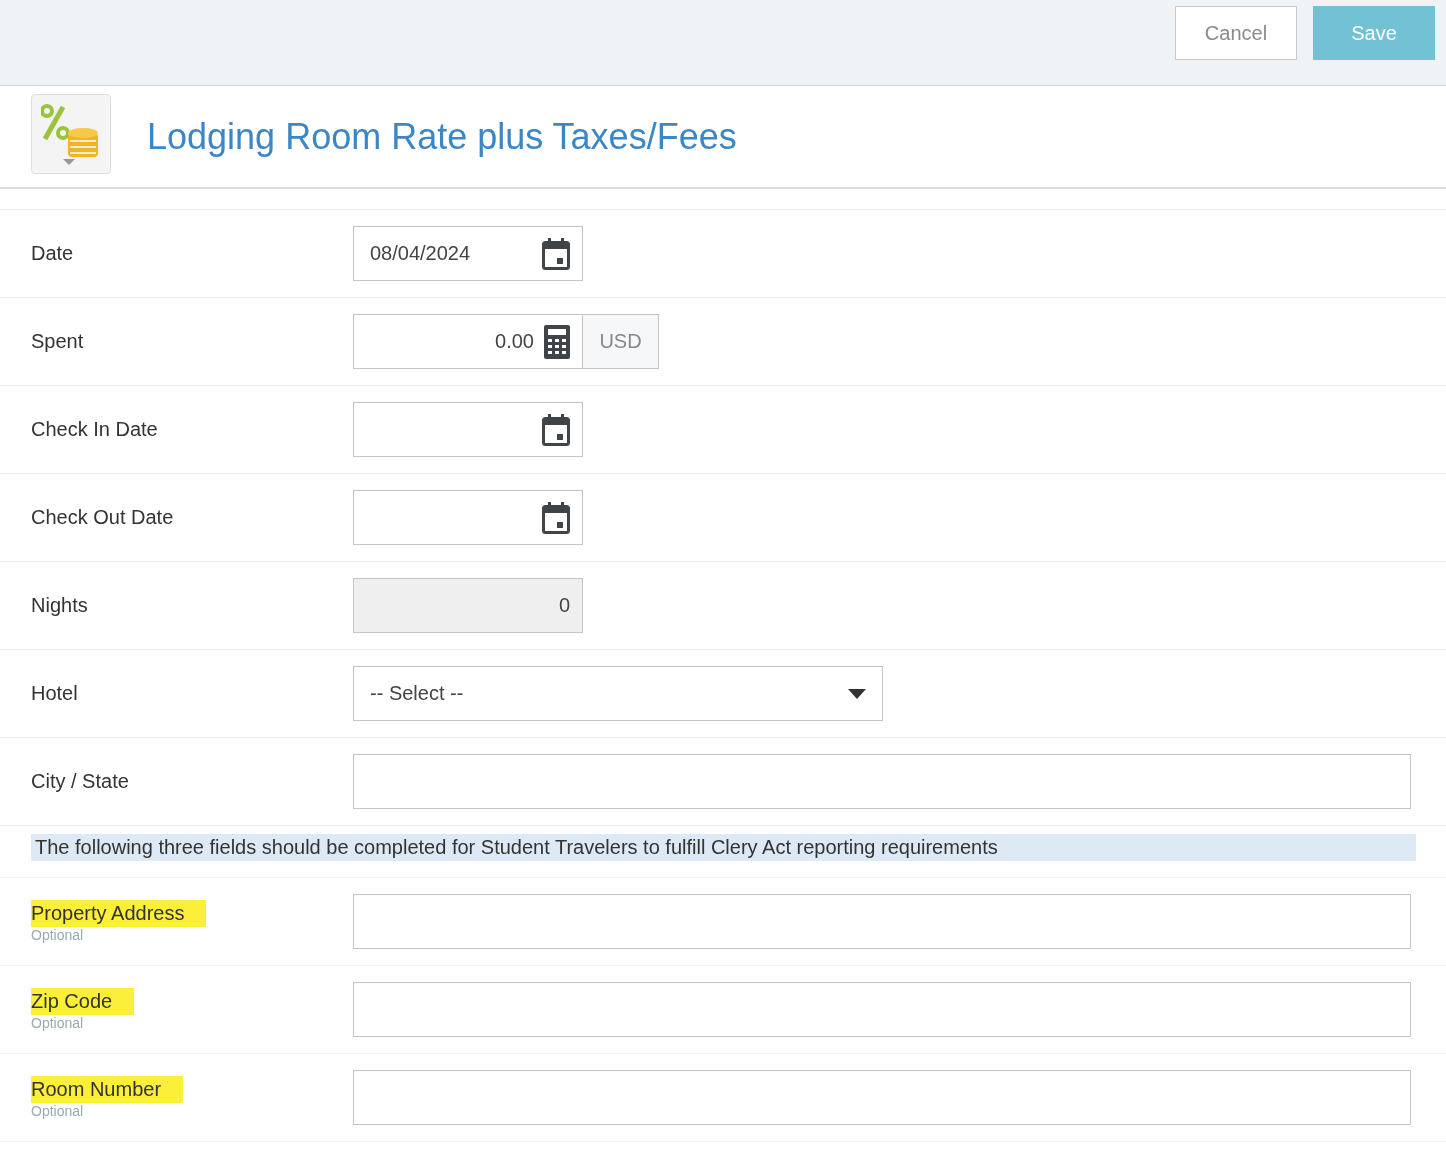 This screenshot has height=1152, width=1446. Describe the element at coordinates (1236, 33) in the screenshot. I see `cancel-button: Cancel` at that location.